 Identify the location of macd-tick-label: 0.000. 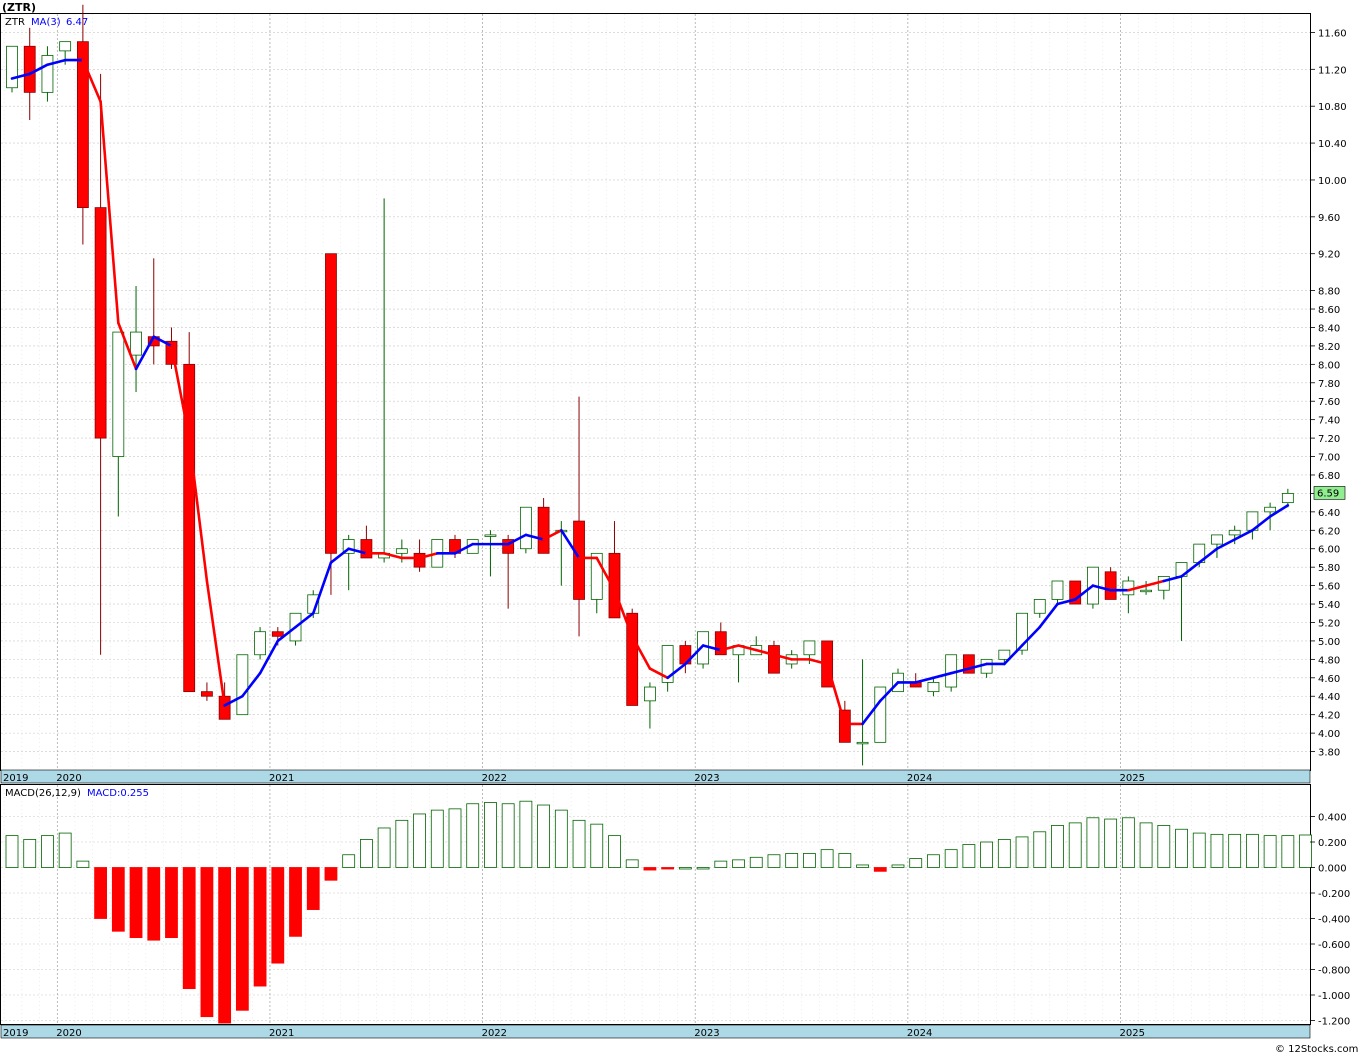
(1332, 869).